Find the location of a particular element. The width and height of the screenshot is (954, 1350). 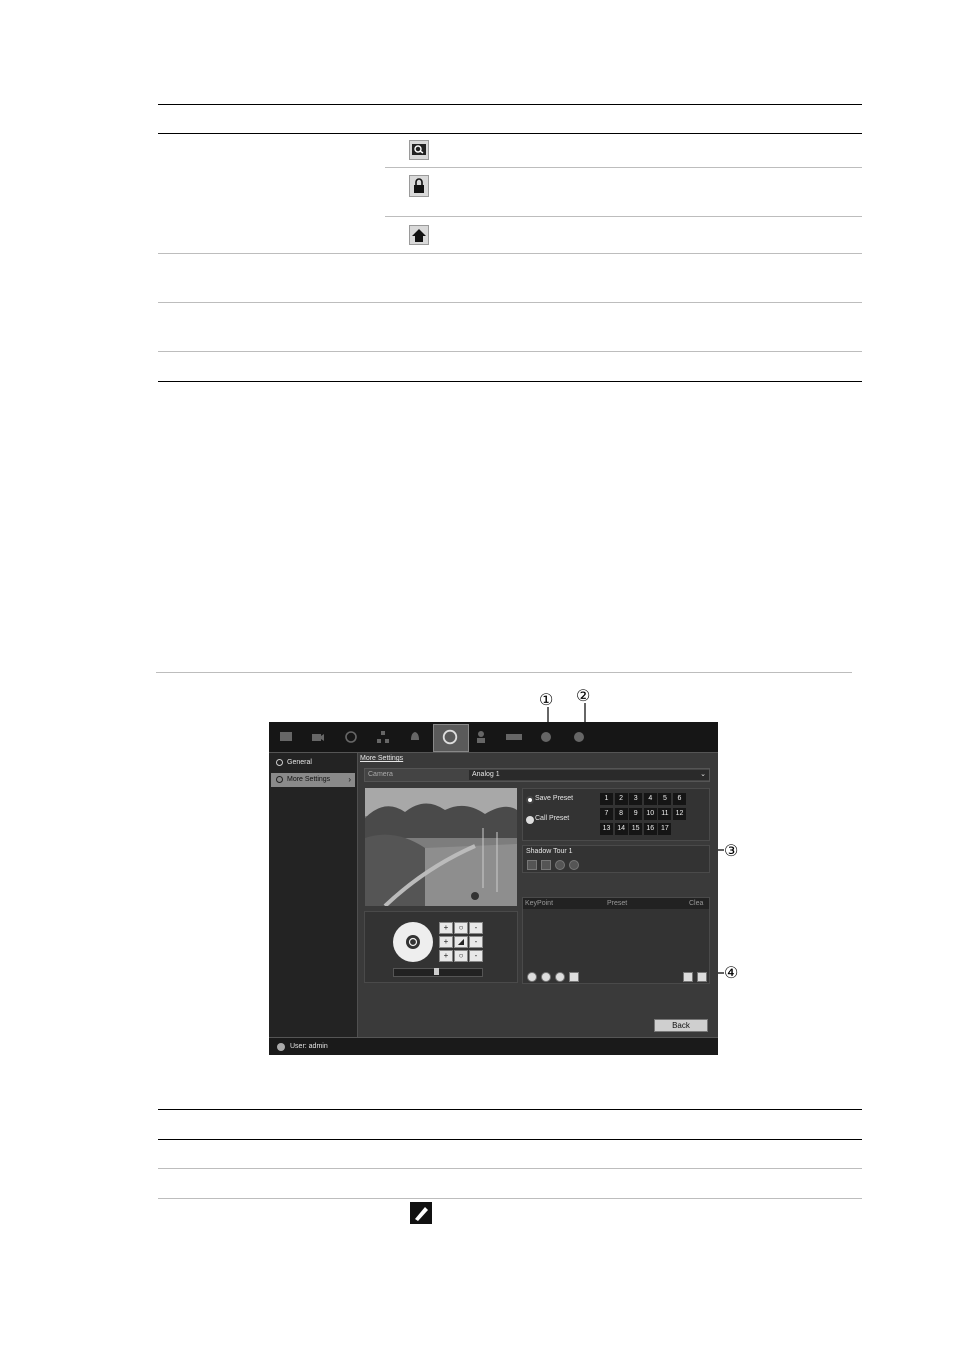

focus-minus-button: - is located at coordinates (476, 942).